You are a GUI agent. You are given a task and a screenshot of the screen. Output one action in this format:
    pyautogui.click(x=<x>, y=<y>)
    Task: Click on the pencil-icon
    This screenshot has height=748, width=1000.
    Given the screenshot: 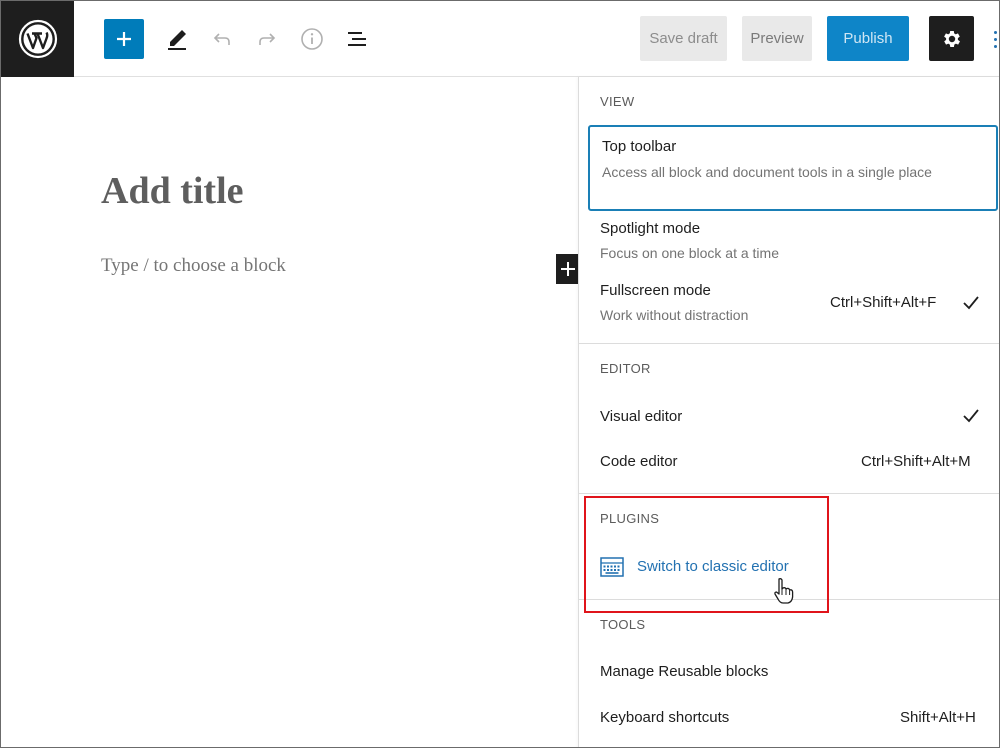 What is the action you would take?
    pyautogui.click(x=177, y=40)
    